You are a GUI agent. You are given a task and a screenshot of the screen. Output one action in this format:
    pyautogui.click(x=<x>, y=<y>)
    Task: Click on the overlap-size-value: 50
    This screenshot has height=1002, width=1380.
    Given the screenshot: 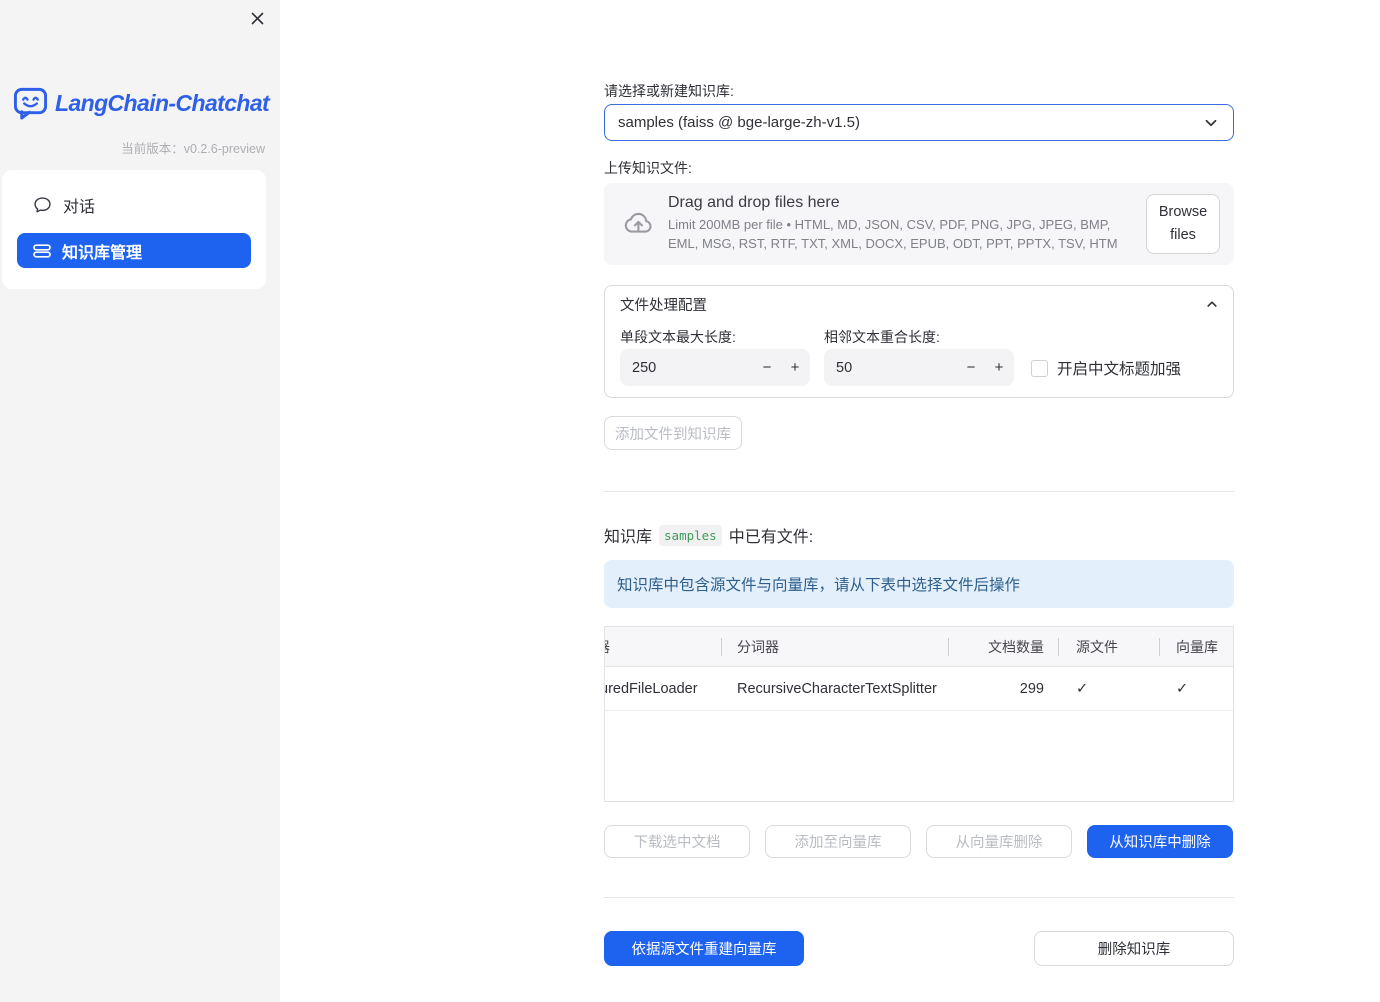 What is the action you would take?
    pyautogui.click(x=844, y=367)
    